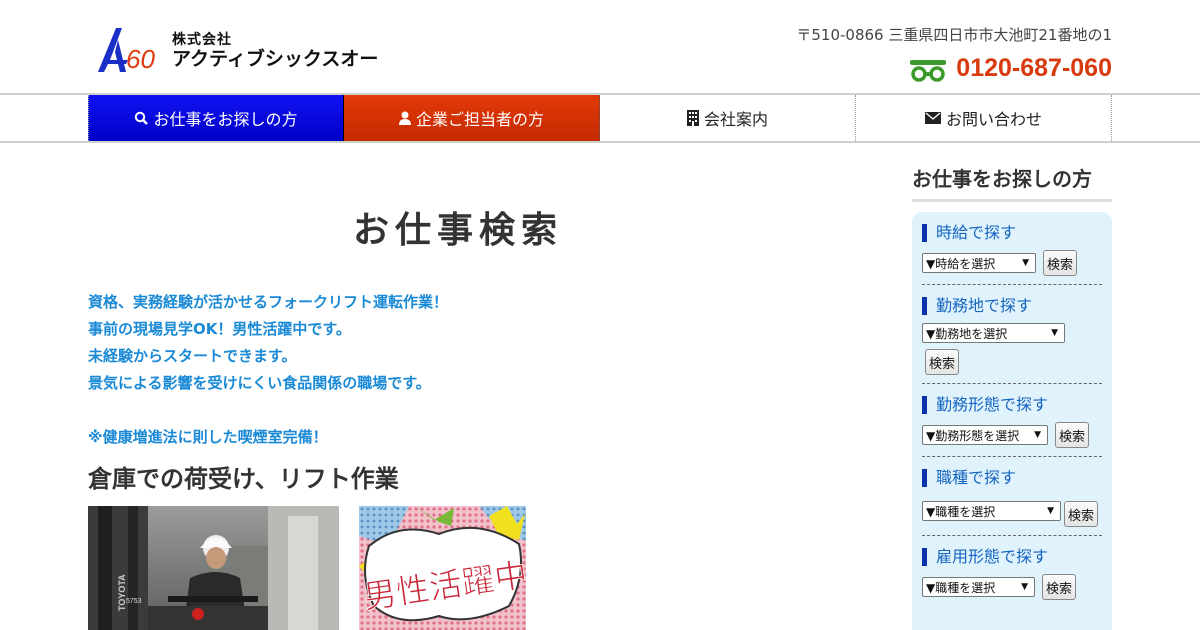 Image resolution: width=1200 pixels, height=630 pixels. What do you see at coordinates (967, 333) in the screenshot?
I see `select-value: ▼勤務地を選択` at bounding box center [967, 333].